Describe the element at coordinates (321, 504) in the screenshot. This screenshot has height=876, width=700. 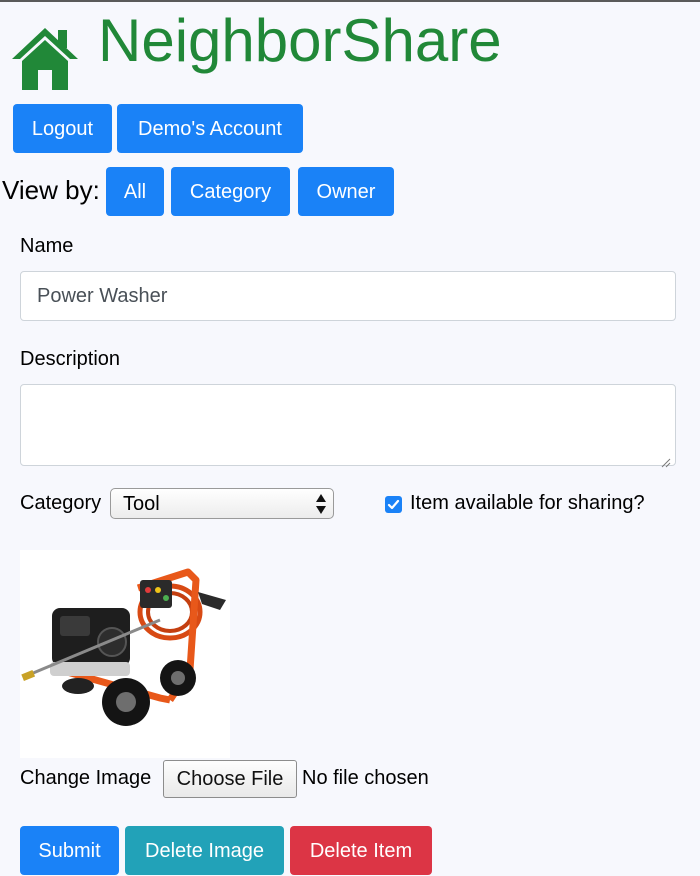
I see `select-arrows-icon` at that location.